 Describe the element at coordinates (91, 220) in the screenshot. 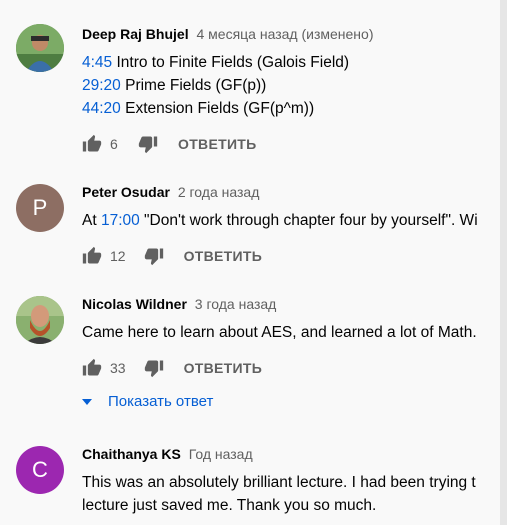

I see `comment-line-text: At` at that location.